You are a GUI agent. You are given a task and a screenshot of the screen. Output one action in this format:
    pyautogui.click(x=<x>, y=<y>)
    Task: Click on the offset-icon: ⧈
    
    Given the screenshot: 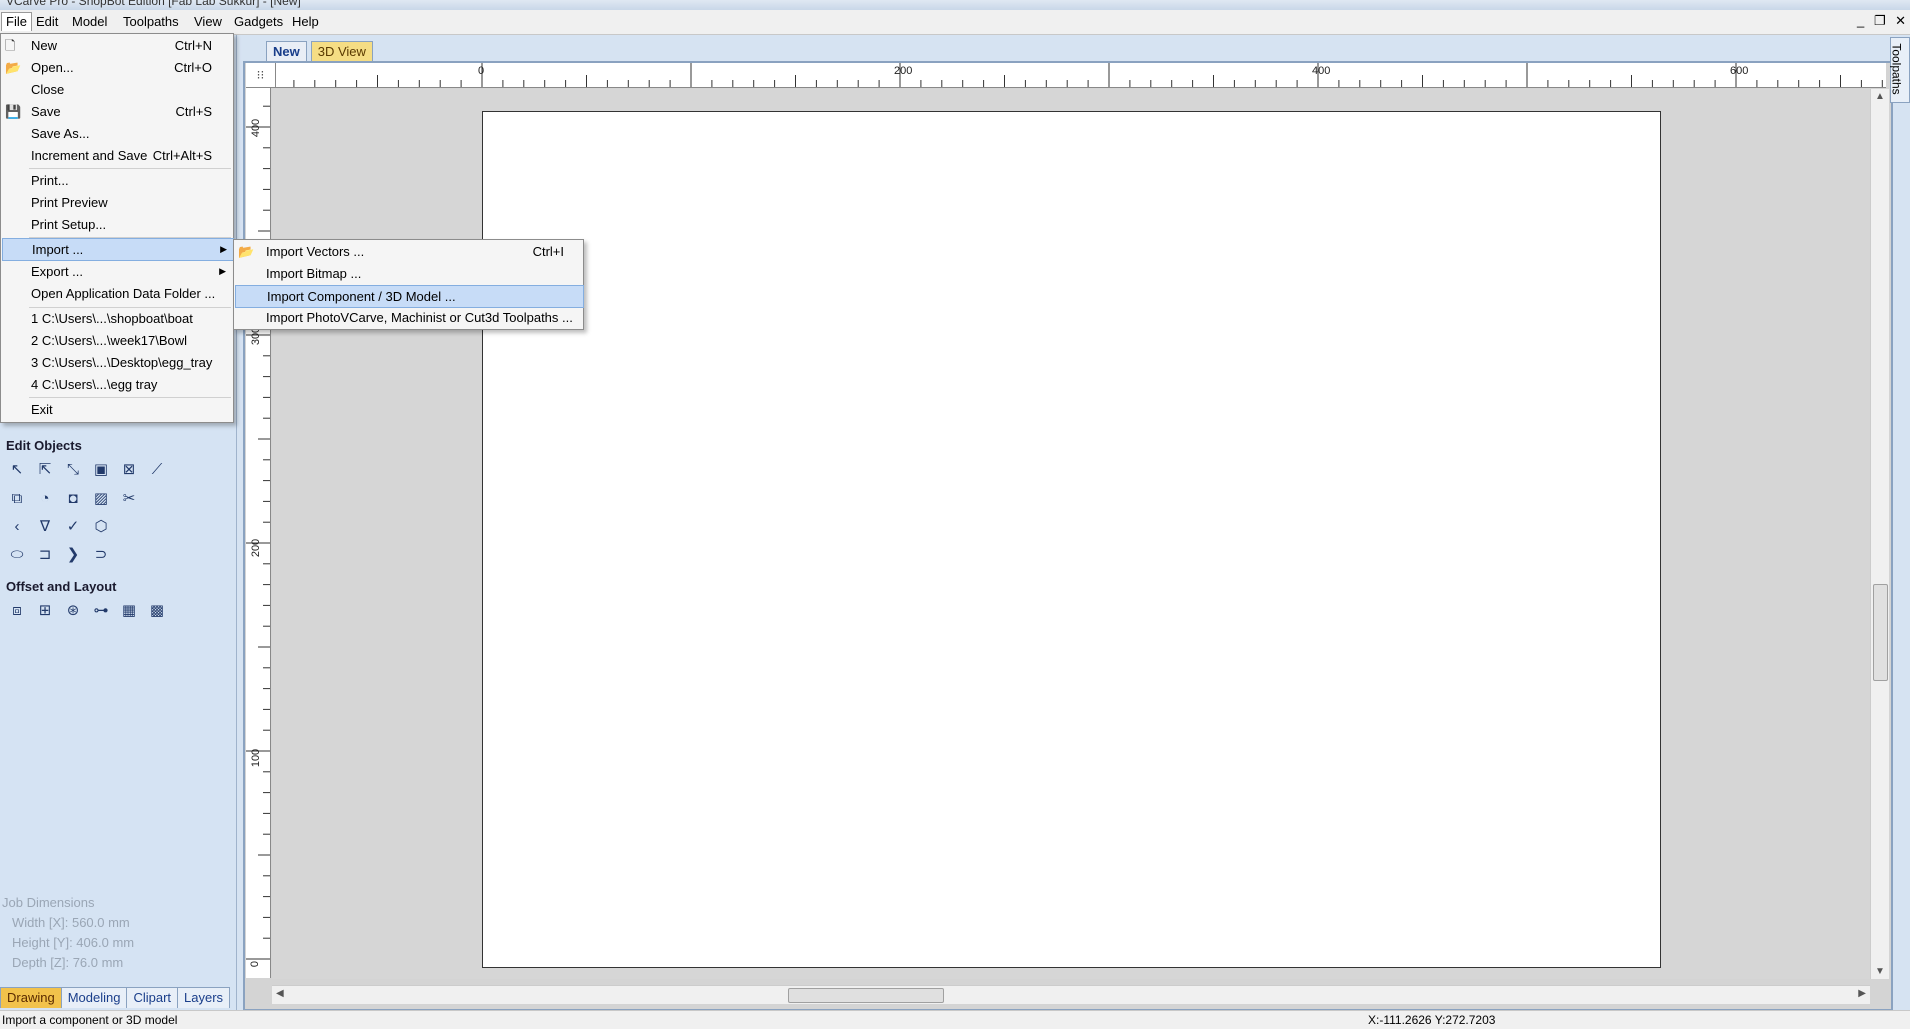 What is the action you would take?
    pyautogui.click(x=17, y=610)
    